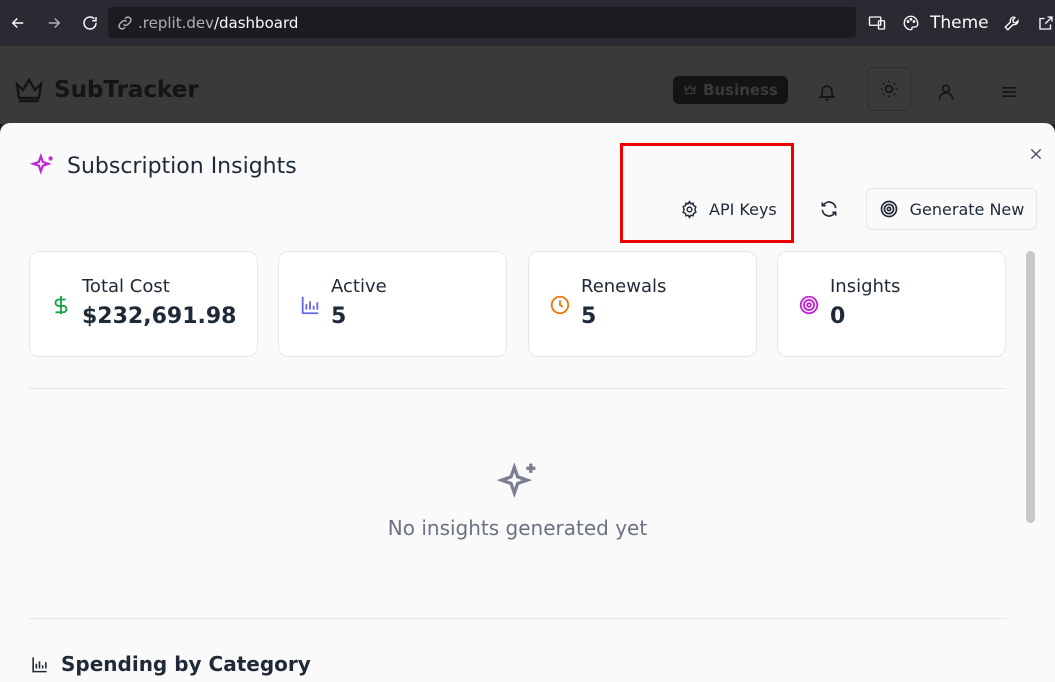 The width and height of the screenshot is (1055, 682). I want to click on stat-value: 0, so click(838, 316).